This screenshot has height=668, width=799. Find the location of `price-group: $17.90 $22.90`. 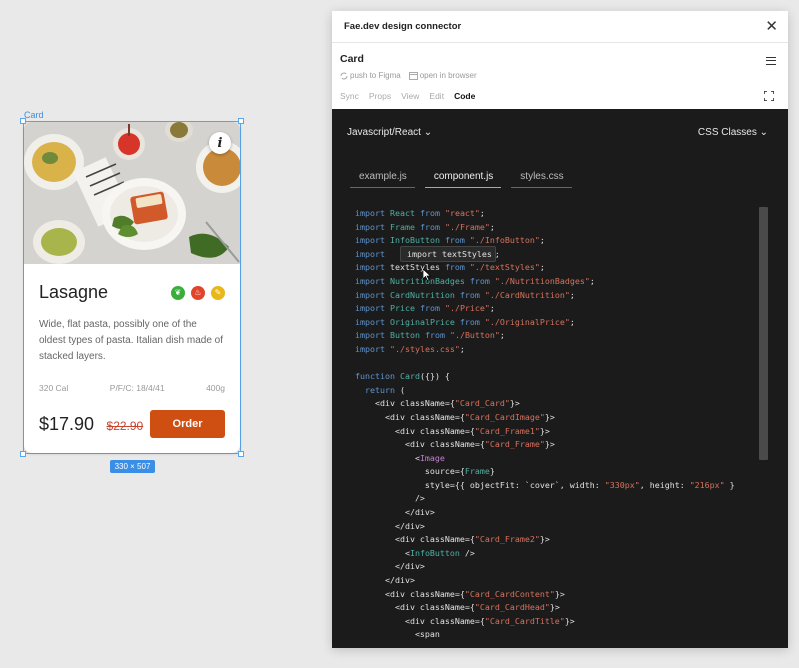

price-group: $17.90 $22.90 is located at coordinates (91, 424).